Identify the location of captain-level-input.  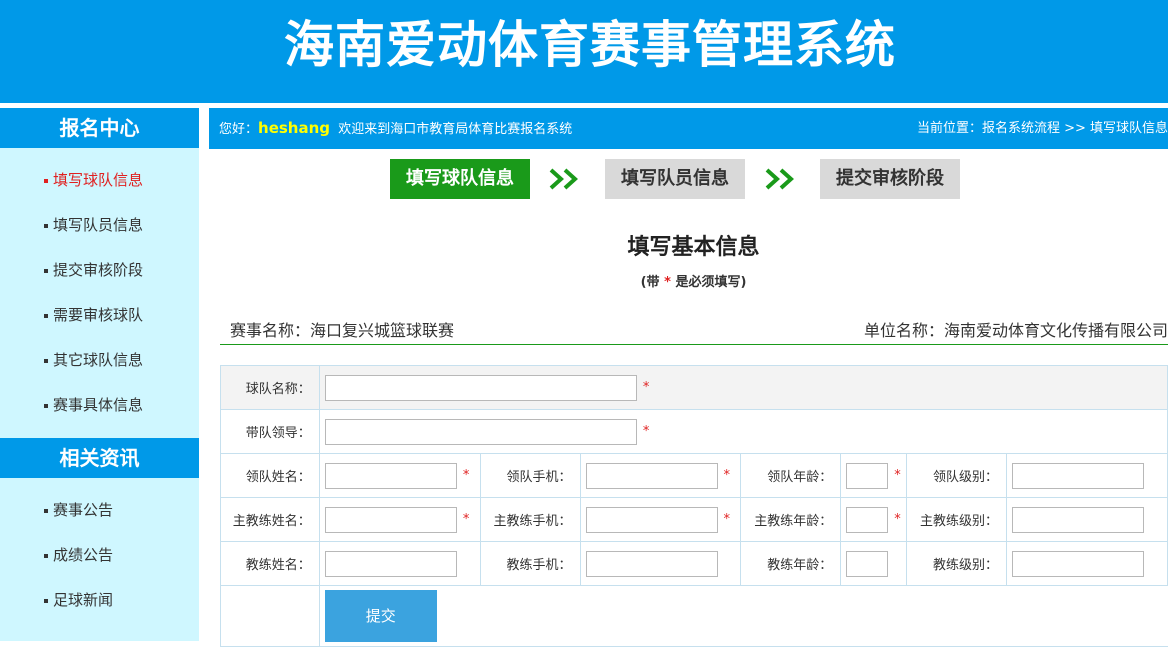
(1077, 475).